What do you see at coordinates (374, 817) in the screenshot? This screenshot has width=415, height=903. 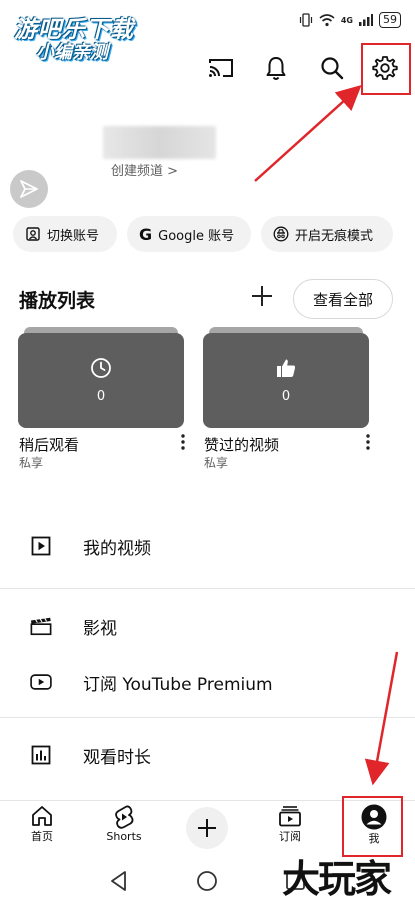 I see `avatar-icon` at bounding box center [374, 817].